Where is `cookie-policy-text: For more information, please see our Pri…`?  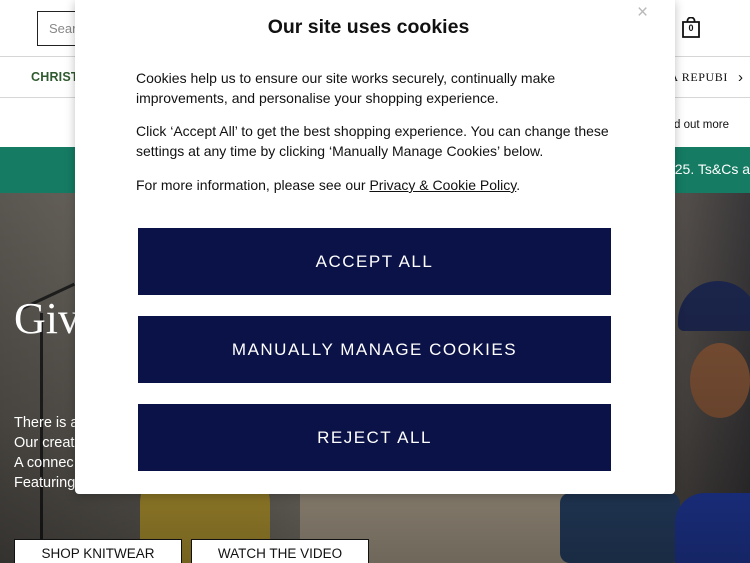 cookie-policy-text: For more information, please see our Pri… is located at coordinates (381, 185).